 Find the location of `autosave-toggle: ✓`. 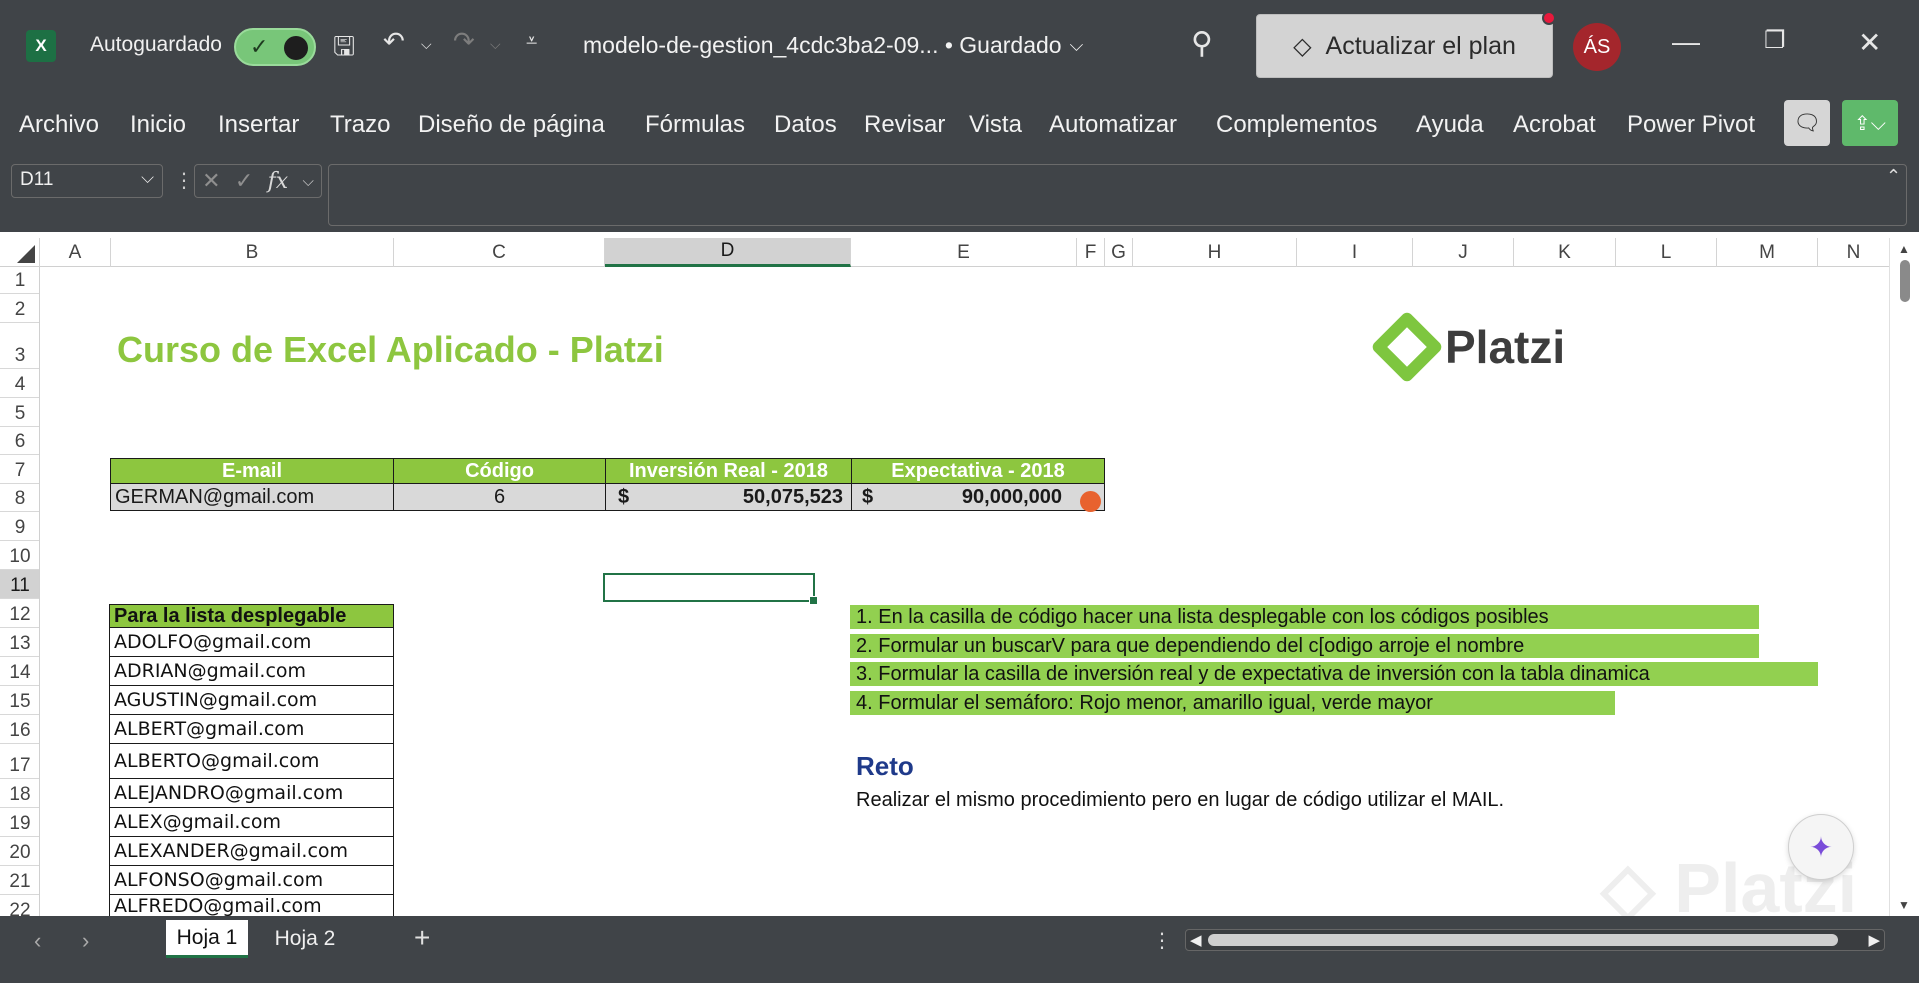

autosave-toggle: ✓ is located at coordinates (275, 47).